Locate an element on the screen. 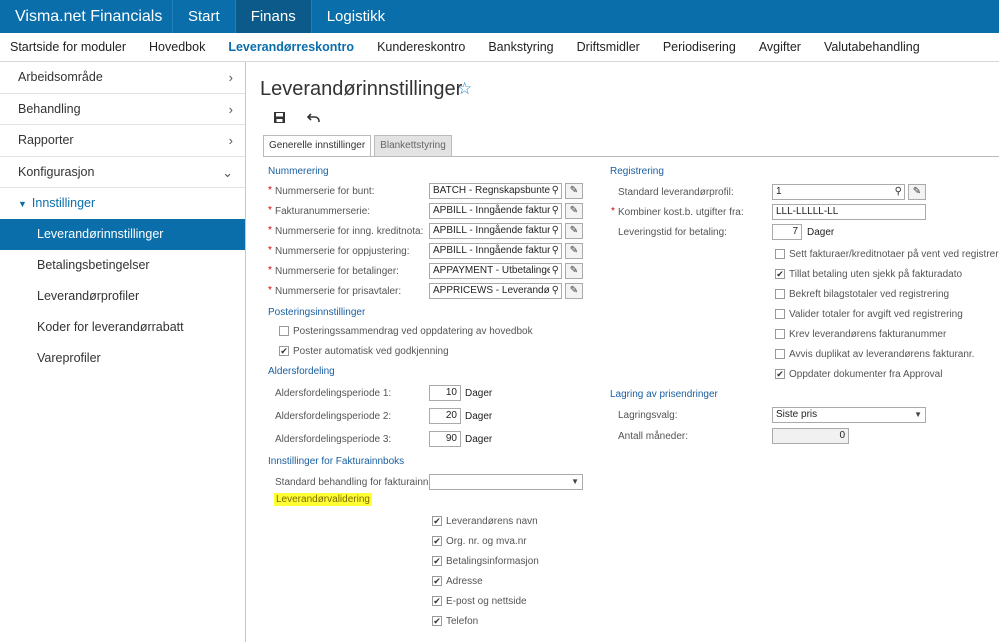 The height and width of the screenshot is (642, 999). aging-1-unit: Dager is located at coordinates (479, 393).